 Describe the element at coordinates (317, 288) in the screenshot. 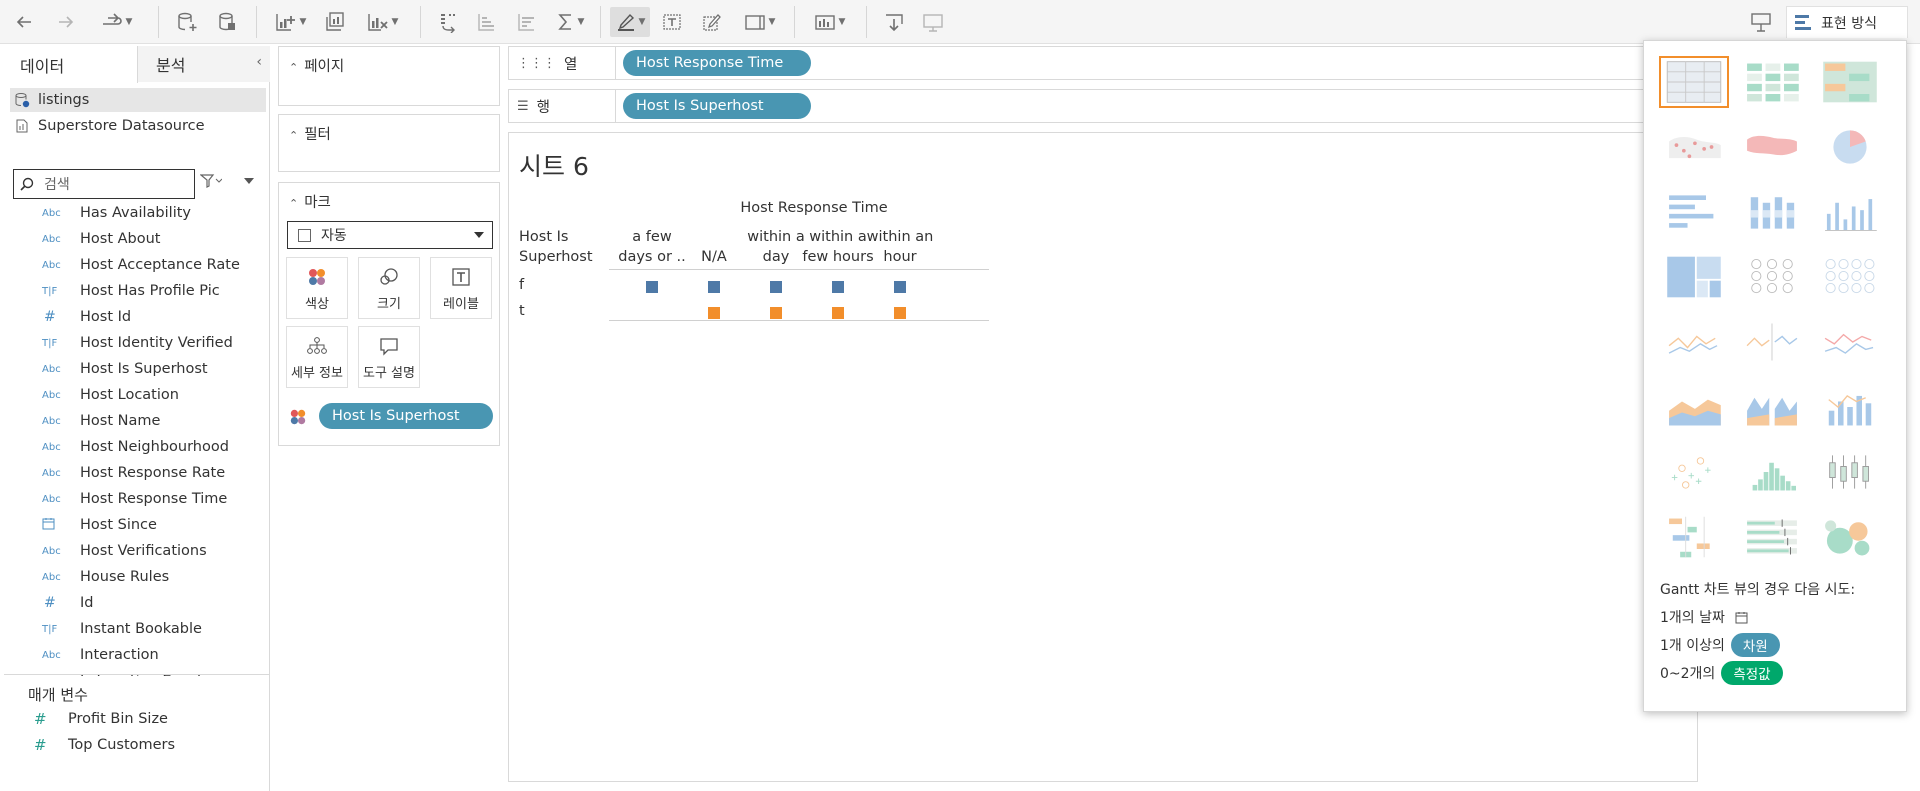

I see `color-button: 색상` at that location.